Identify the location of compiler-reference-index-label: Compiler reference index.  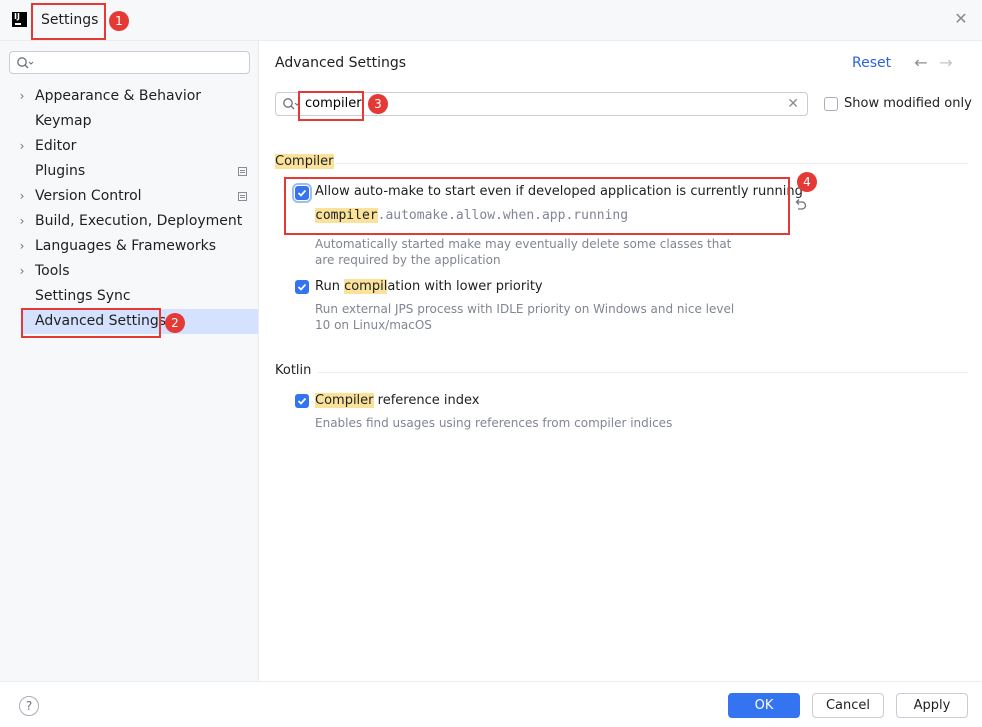
(397, 400).